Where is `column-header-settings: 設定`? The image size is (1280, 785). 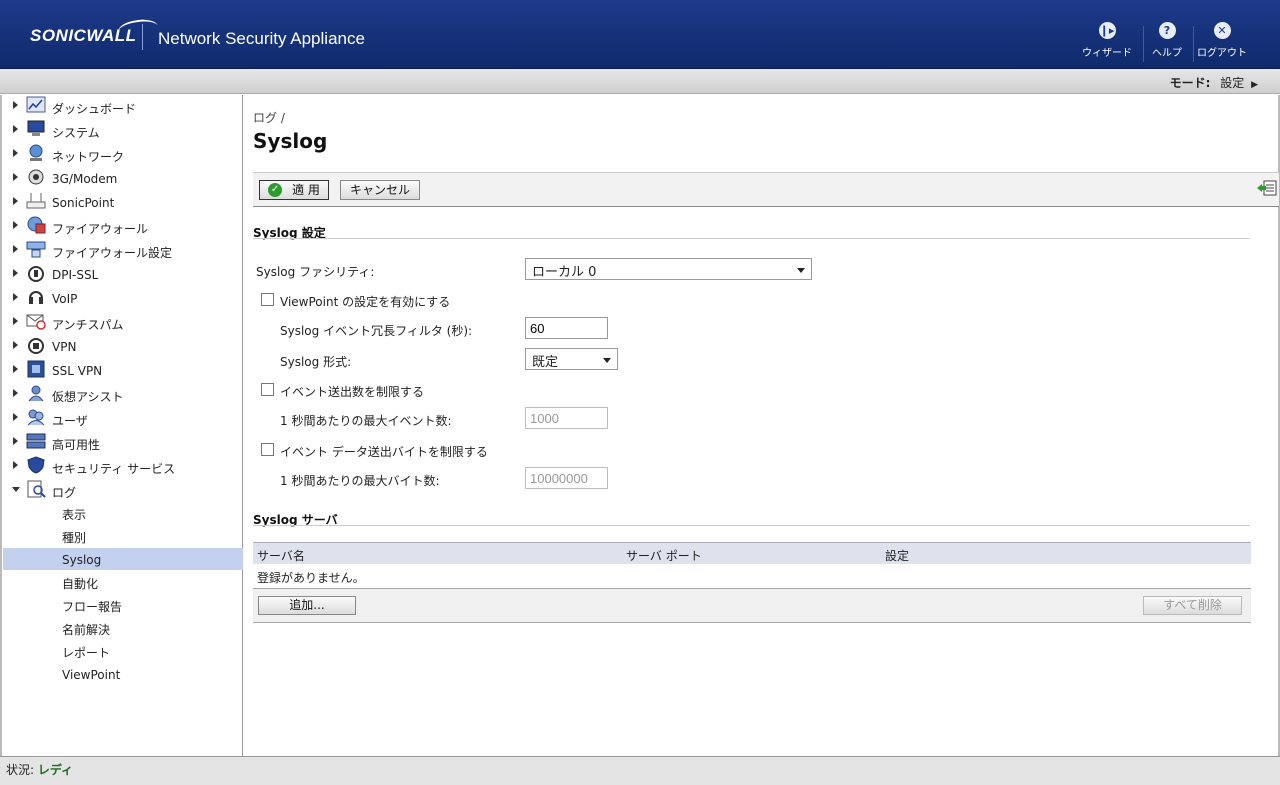 column-header-settings: 設定 is located at coordinates (897, 556).